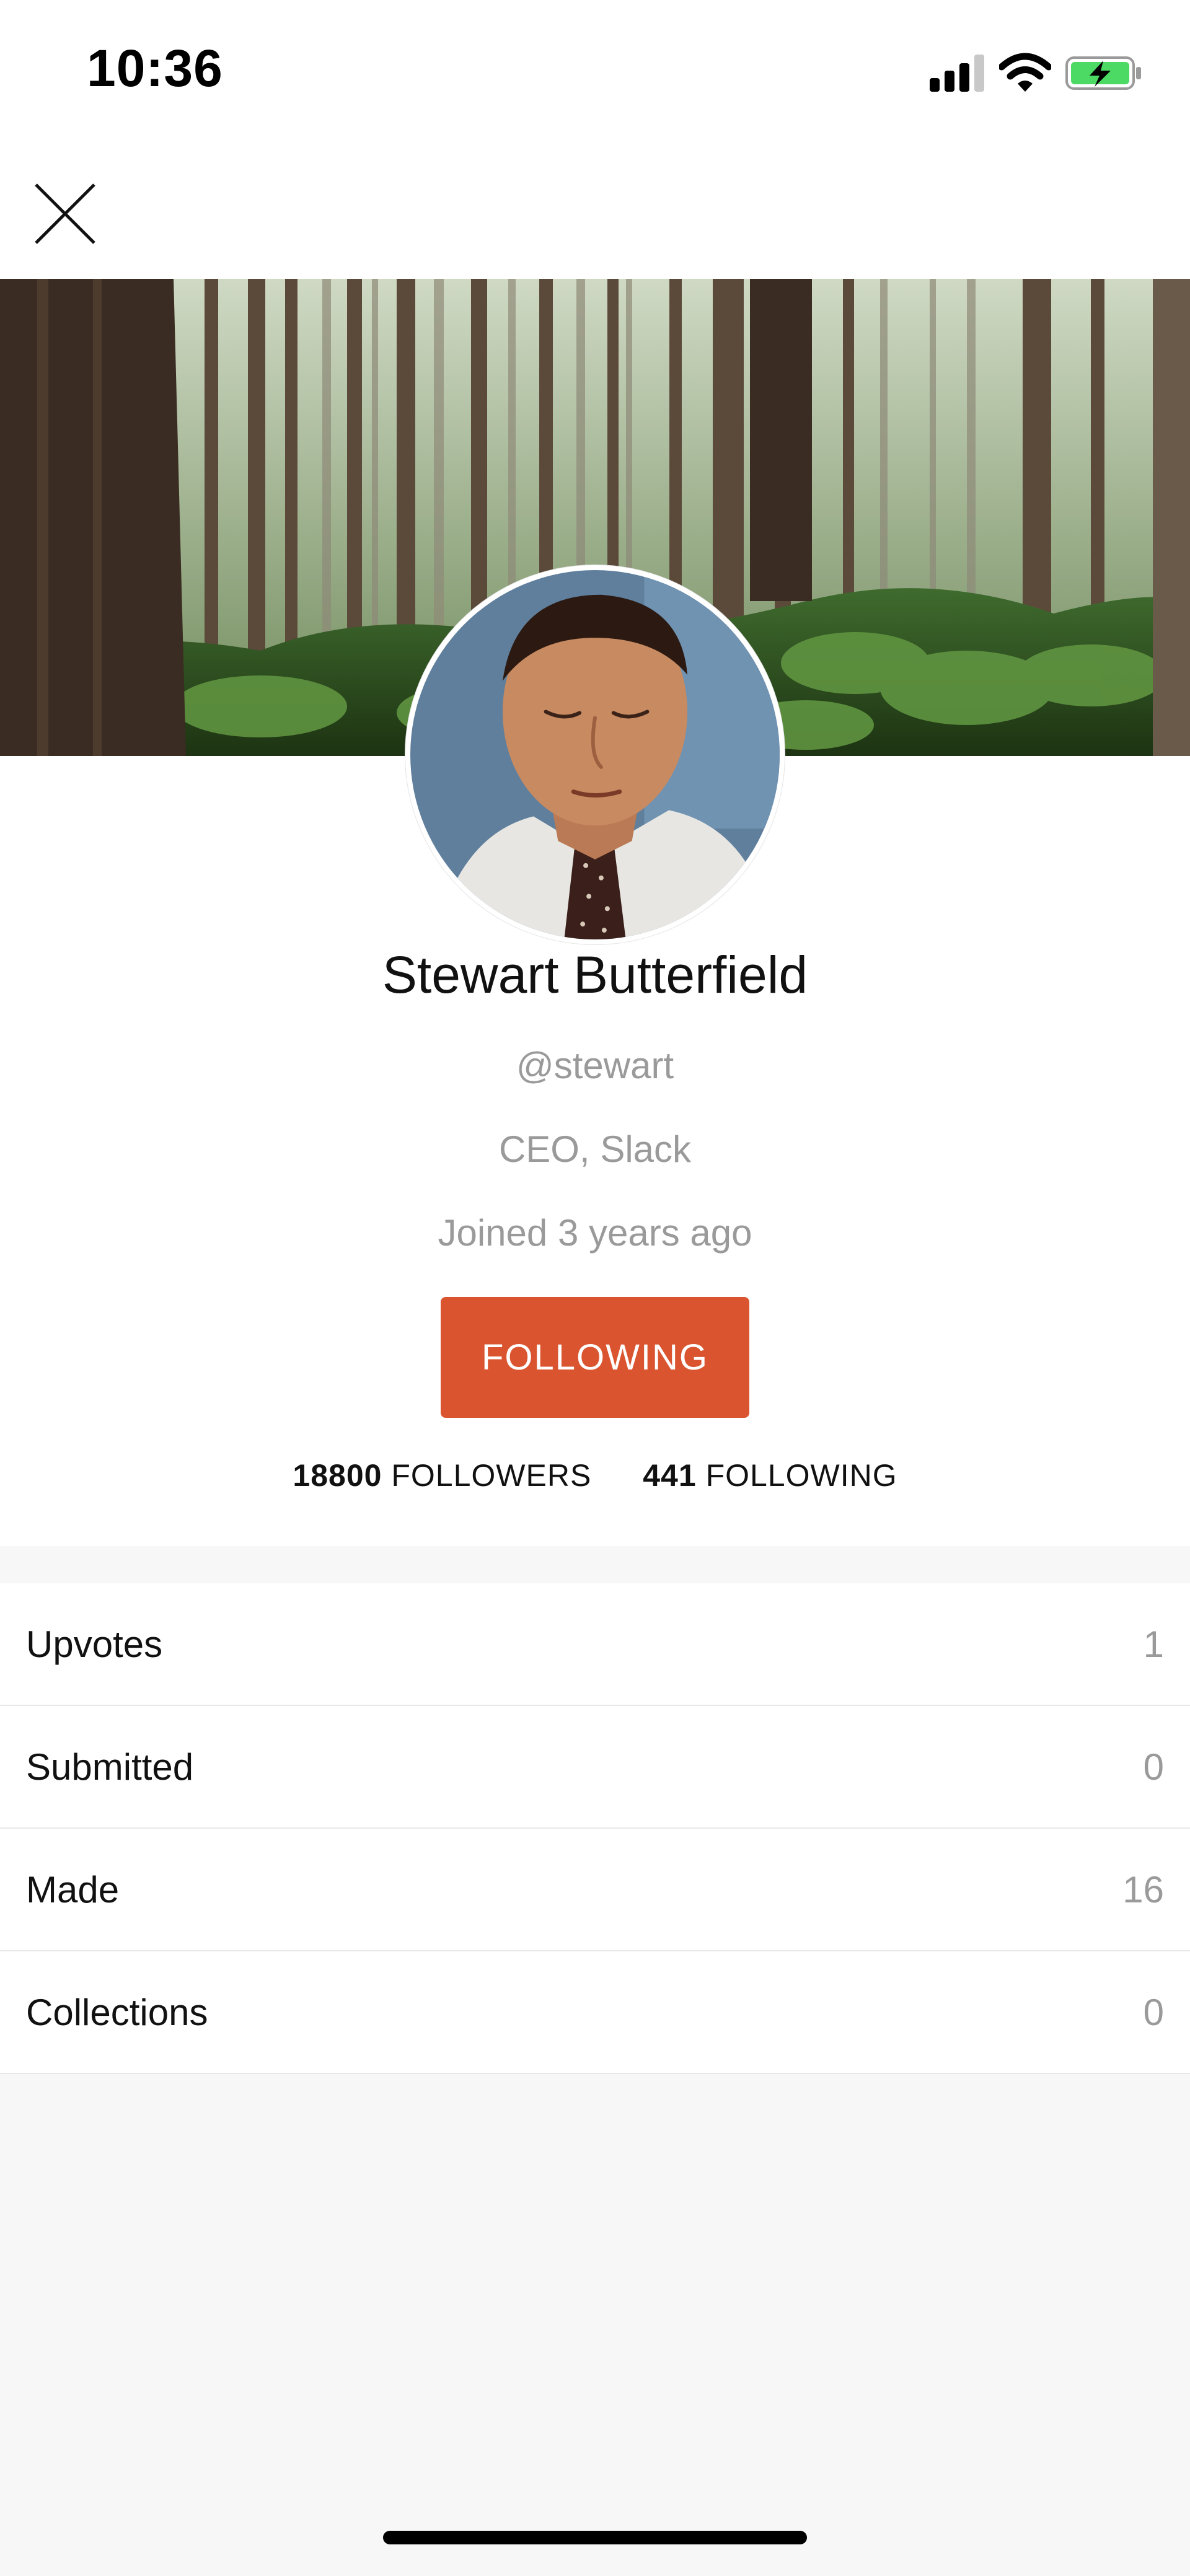 This screenshot has height=2576, width=1190. I want to click on stat-label: Upvotes, so click(94, 1645).